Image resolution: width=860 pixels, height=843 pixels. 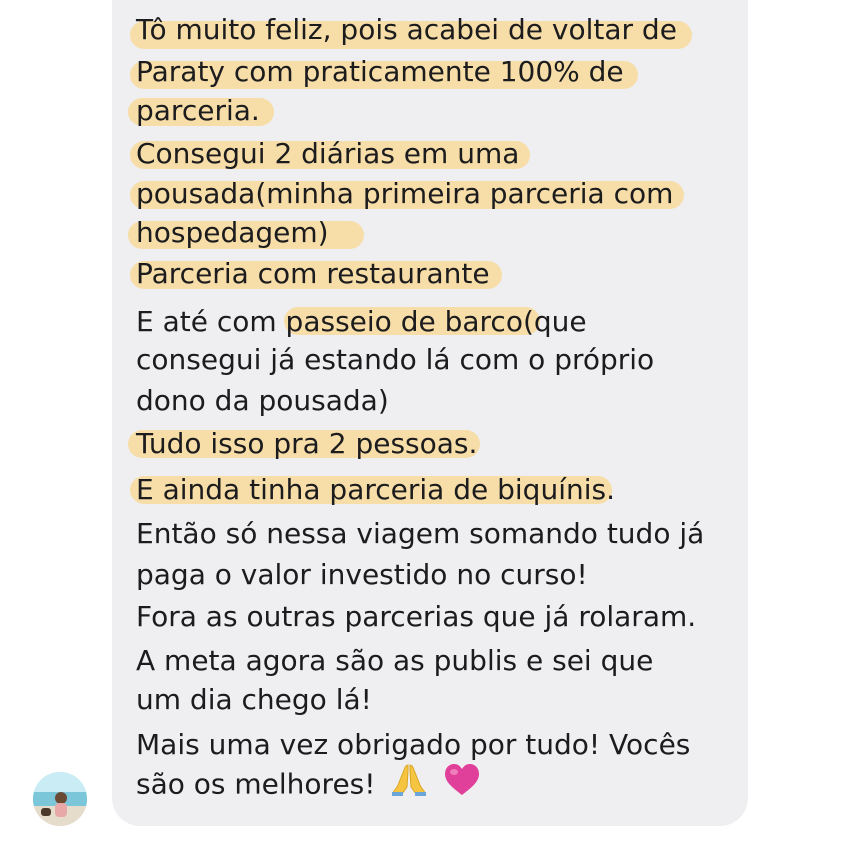 I want to click on pink-heart-icon, so click(x=462, y=785).